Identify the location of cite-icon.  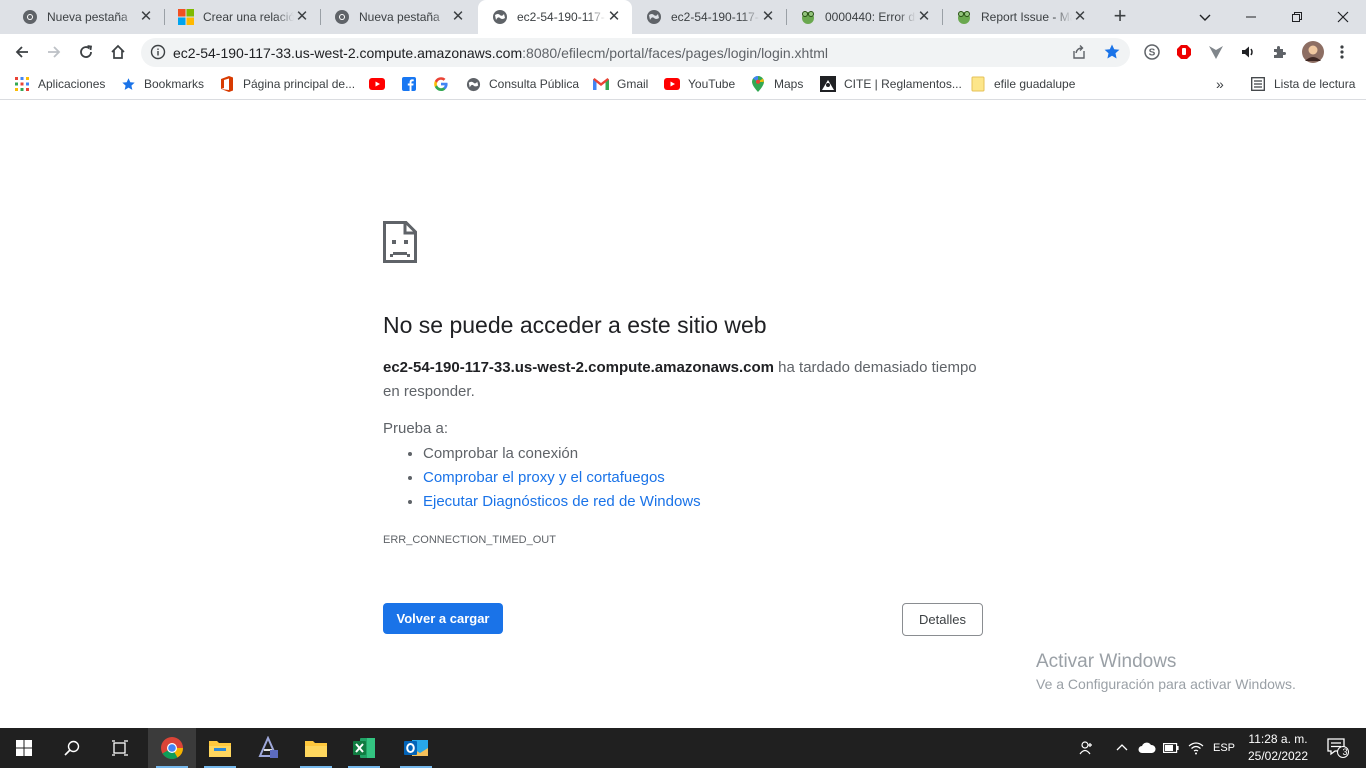
(828, 84).